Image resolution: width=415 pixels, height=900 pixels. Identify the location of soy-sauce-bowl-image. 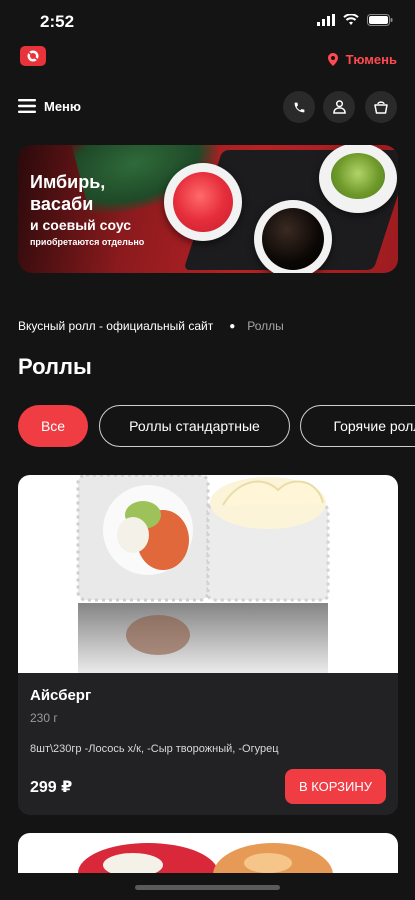
(293, 236).